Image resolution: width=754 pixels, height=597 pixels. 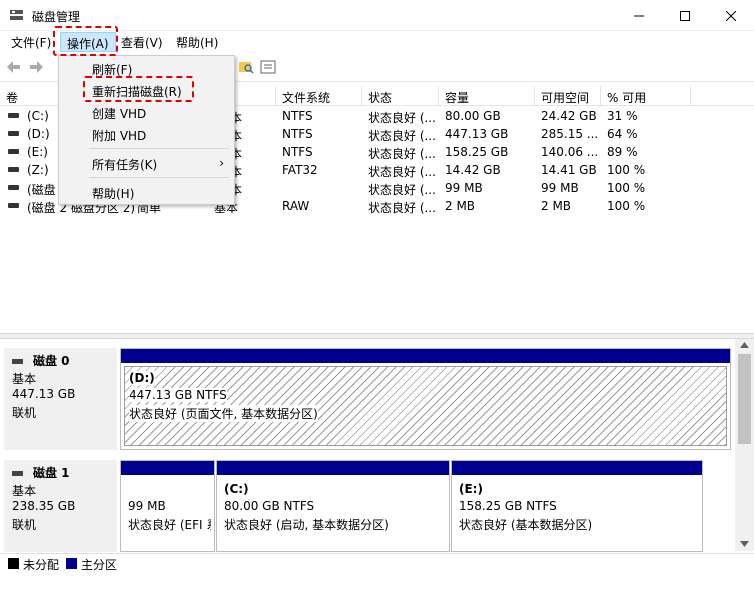 What do you see at coordinates (138, 89) in the screenshot?
I see `highlight-rescan-item` at bounding box center [138, 89].